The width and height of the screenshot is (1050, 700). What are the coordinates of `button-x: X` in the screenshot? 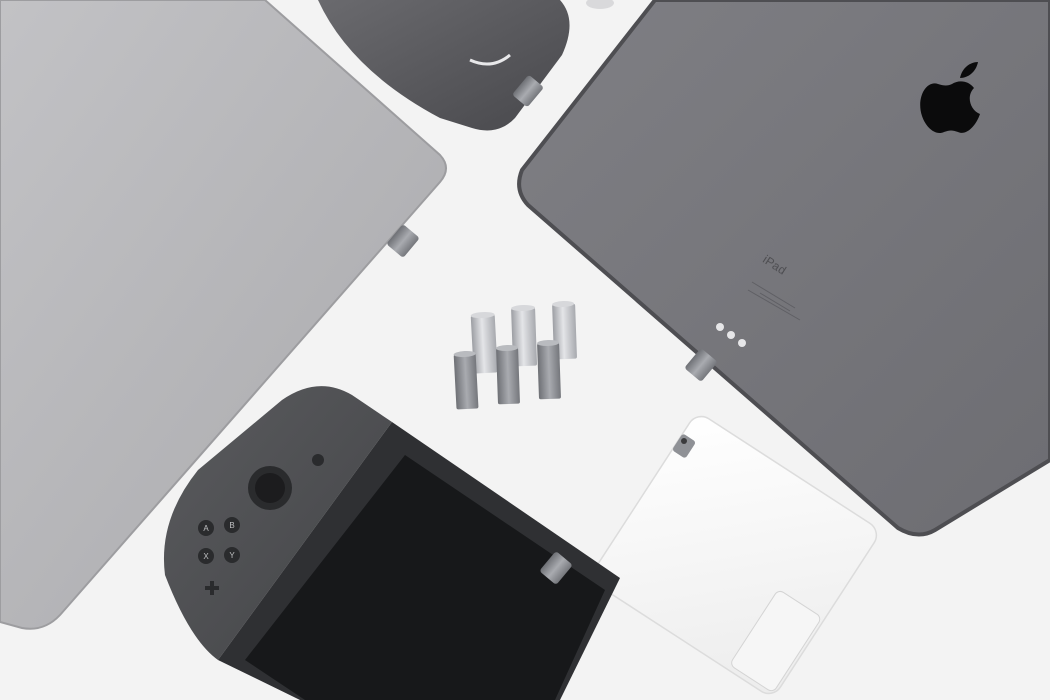 It's located at (206, 556).